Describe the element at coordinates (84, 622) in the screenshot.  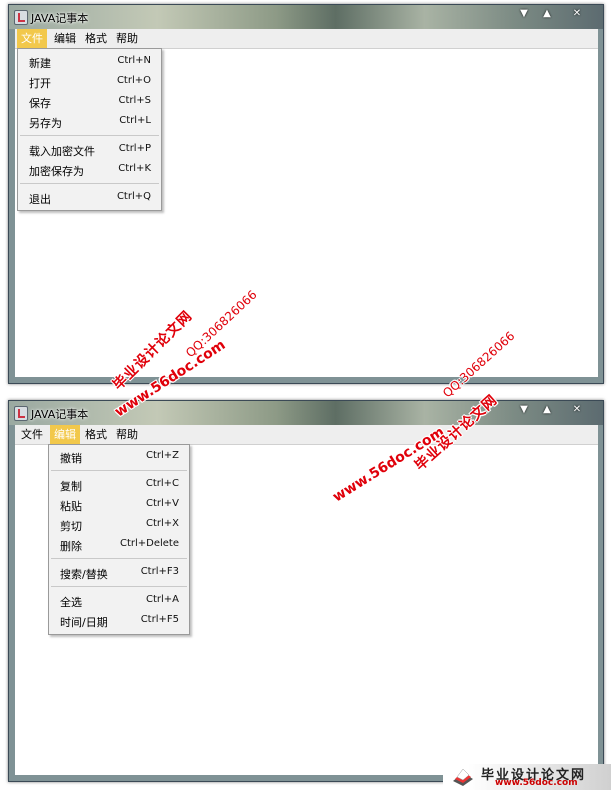
I see `menu-item-label: 时间/日期` at that location.